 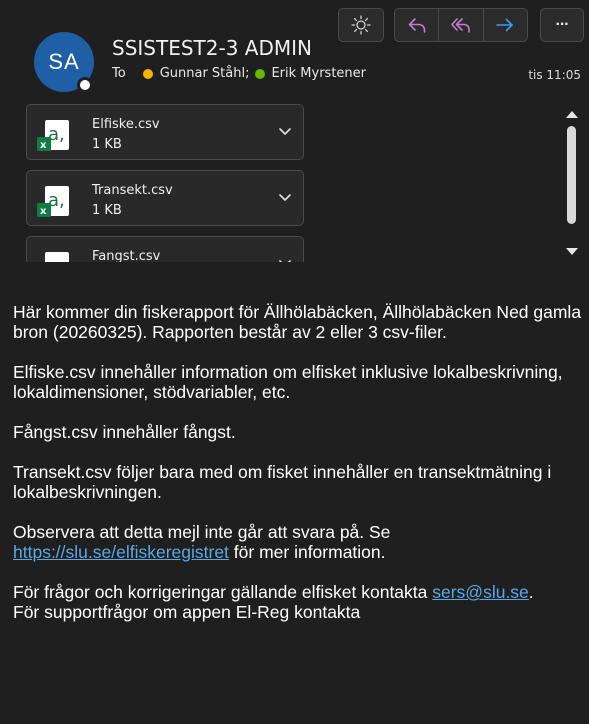 I want to click on body-text: ., so click(x=531, y=592).